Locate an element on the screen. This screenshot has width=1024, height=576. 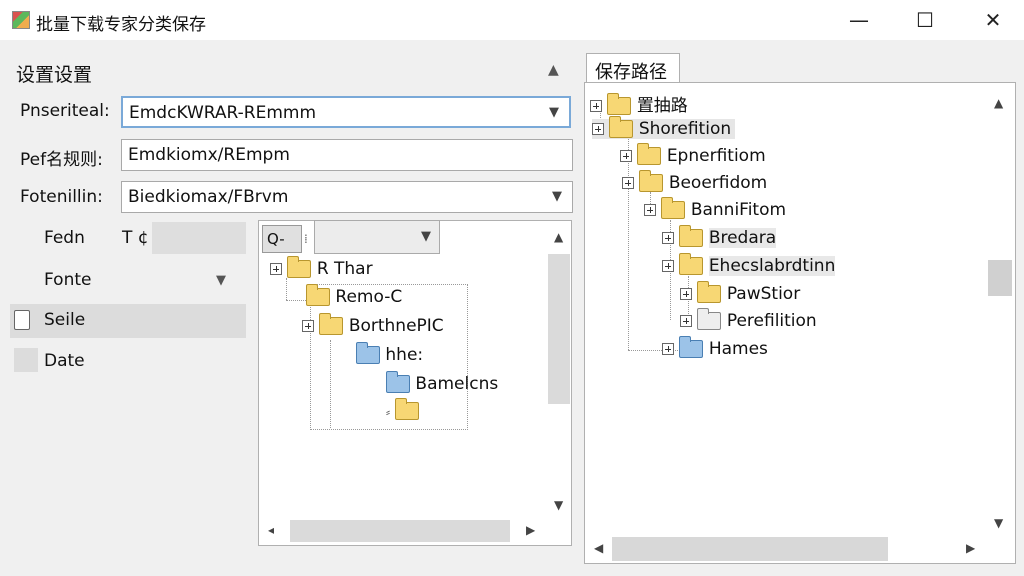
tree-node: hhe: is located at coordinates (389, 353).